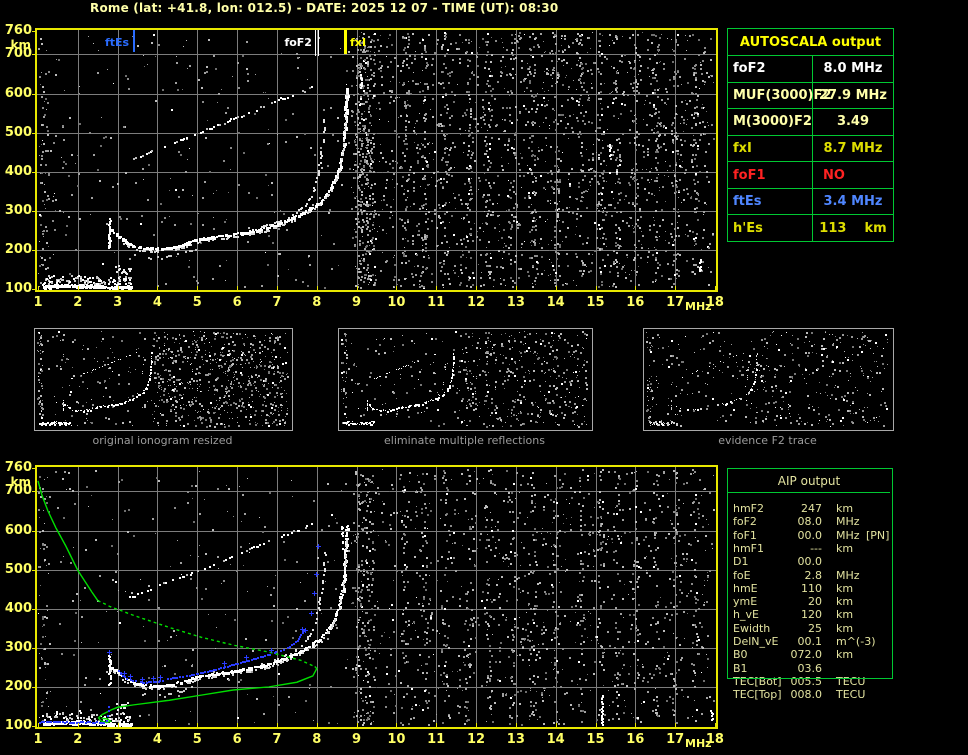  I want to click on thumbnail-eliminate-reflections, so click(465, 379).